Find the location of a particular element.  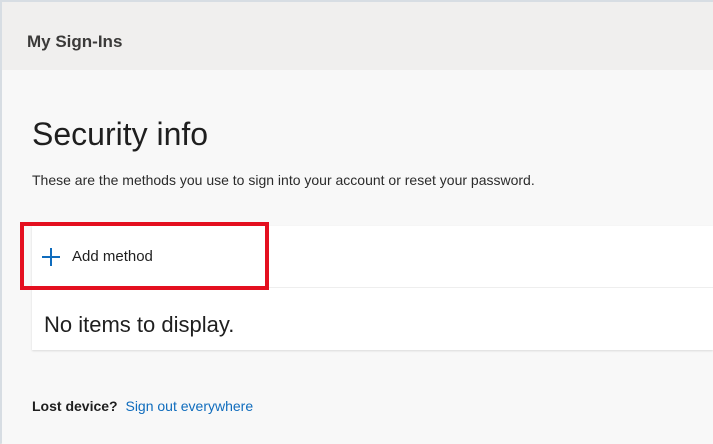

card-divider is located at coordinates (372, 287).